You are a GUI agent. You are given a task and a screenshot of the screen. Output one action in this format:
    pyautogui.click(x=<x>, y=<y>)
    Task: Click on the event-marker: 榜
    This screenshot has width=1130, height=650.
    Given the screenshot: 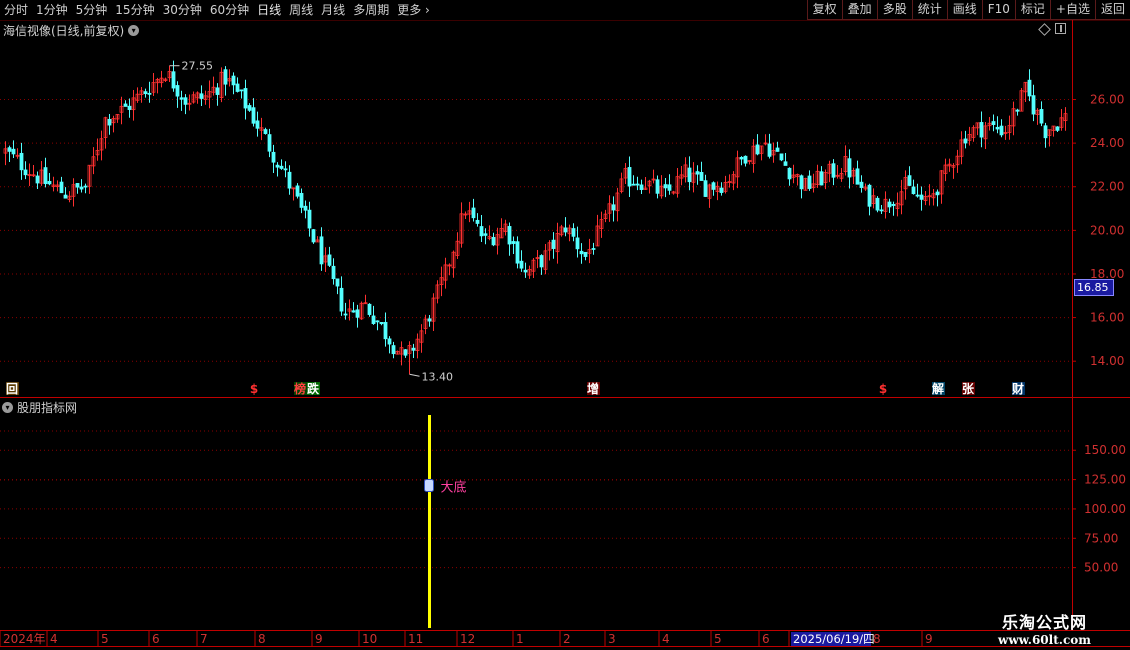 What is the action you would take?
    pyautogui.click(x=300, y=388)
    